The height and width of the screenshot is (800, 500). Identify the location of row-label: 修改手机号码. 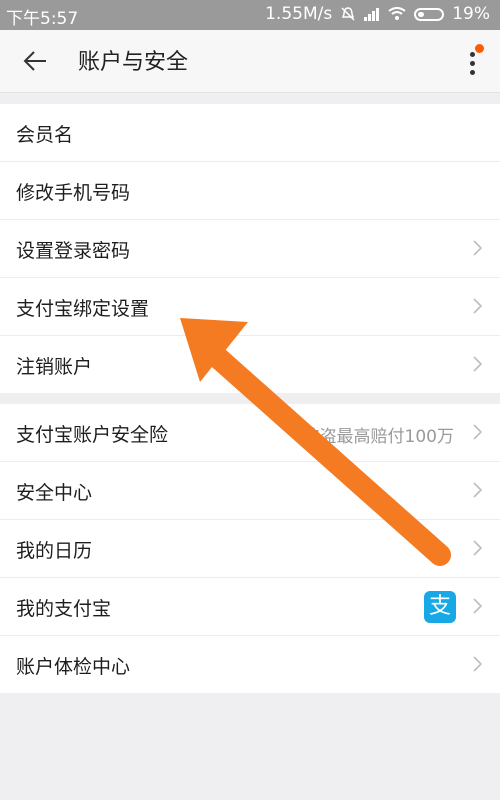
(73, 193).